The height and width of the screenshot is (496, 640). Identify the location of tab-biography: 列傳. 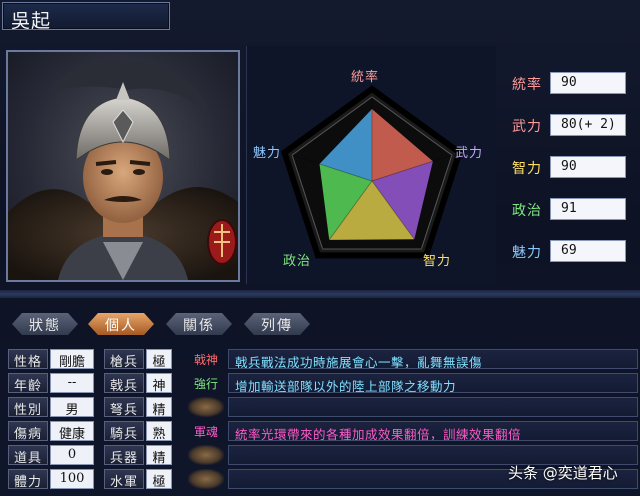
(277, 324).